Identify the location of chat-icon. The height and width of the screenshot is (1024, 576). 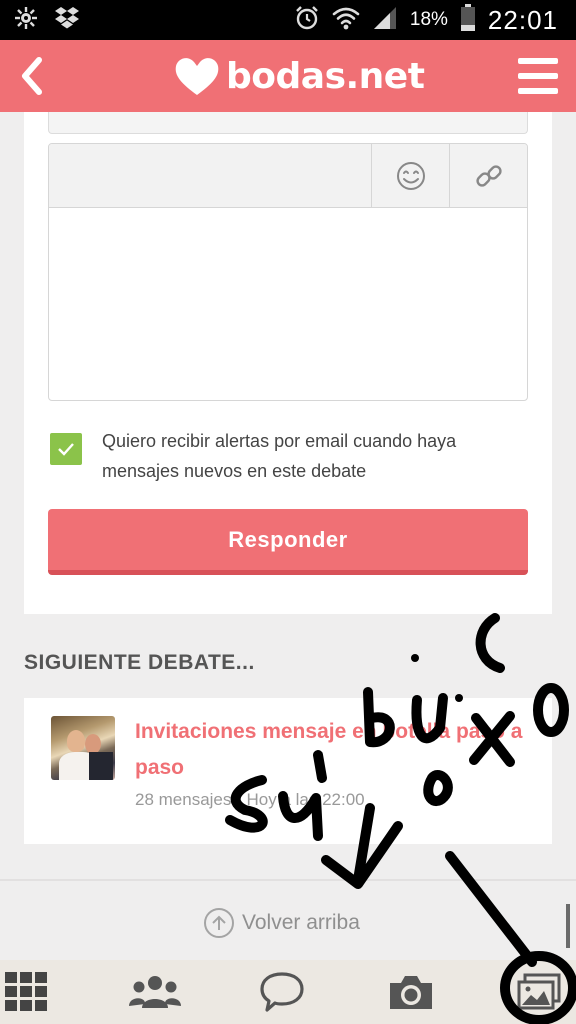
(282, 992).